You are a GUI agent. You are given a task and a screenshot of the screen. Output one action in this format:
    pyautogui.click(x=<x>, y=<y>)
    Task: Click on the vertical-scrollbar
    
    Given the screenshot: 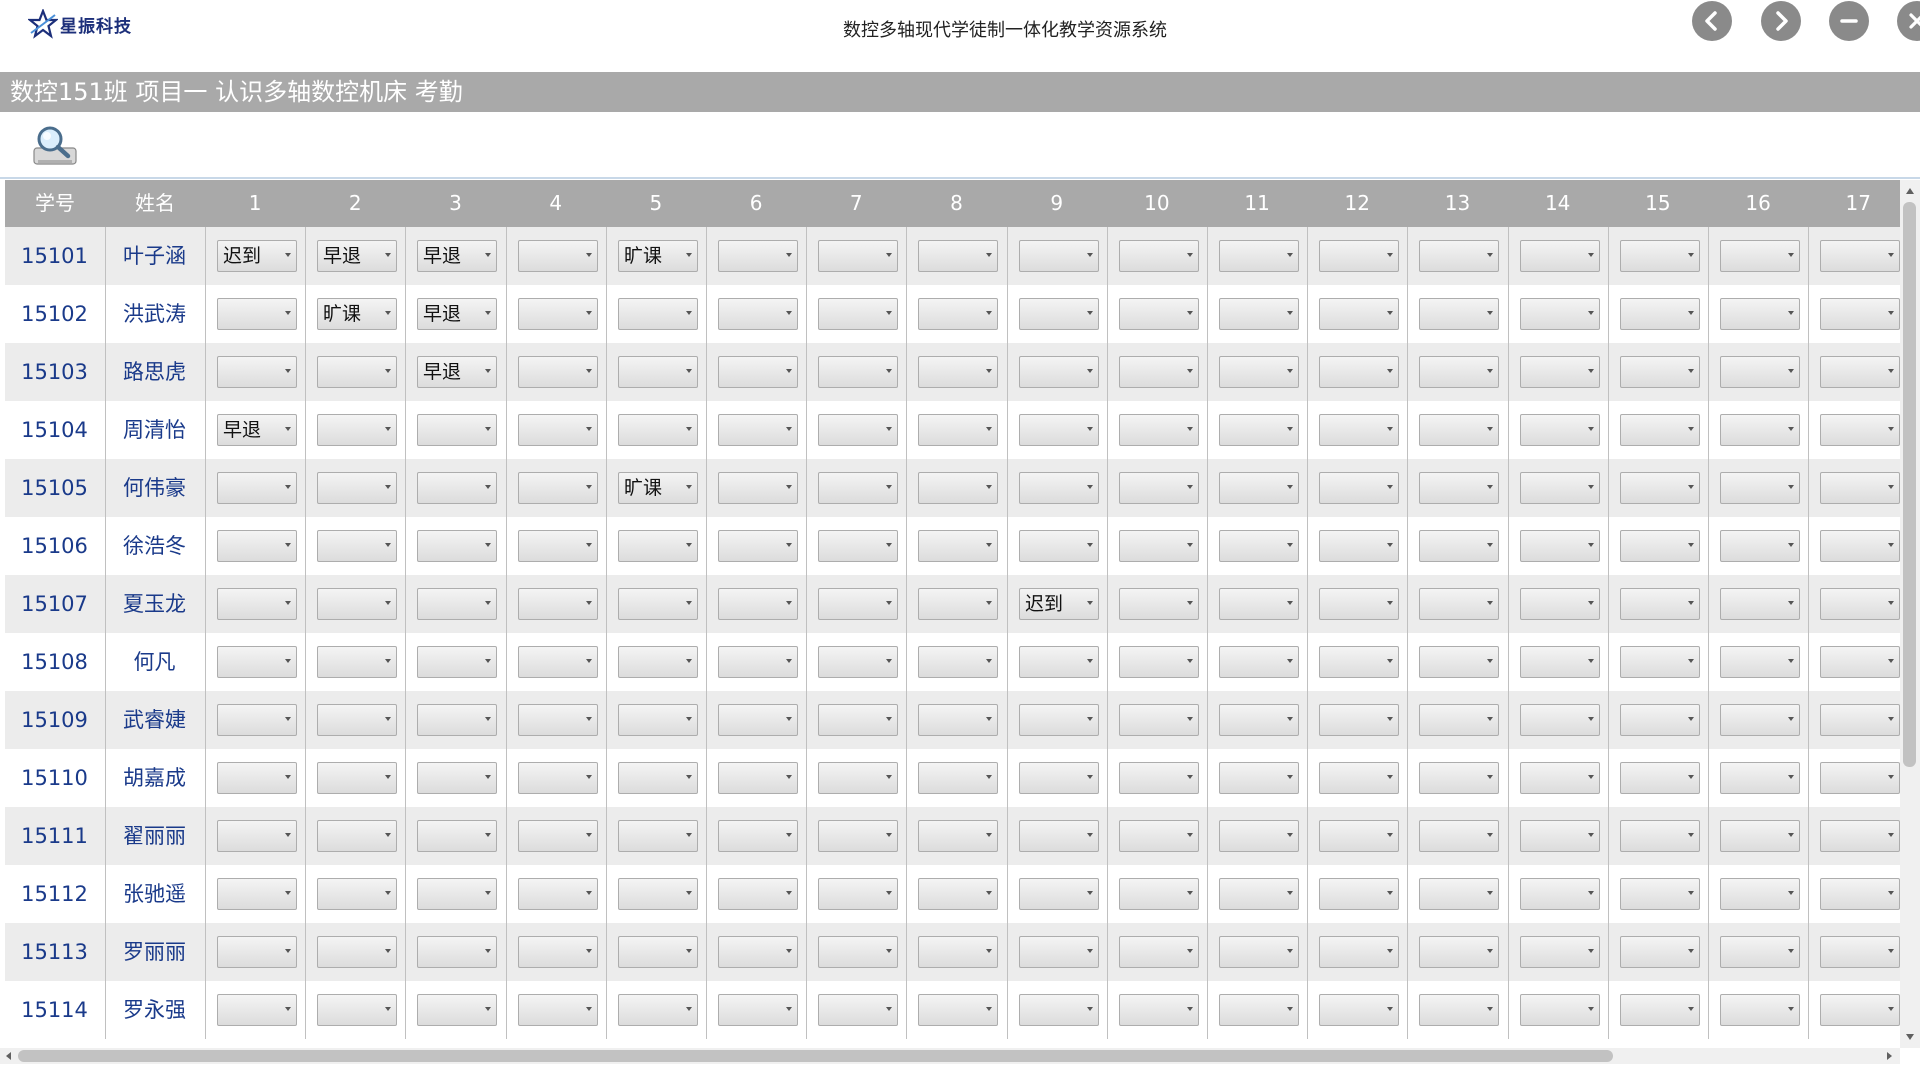 What is the action you would take?
    pyautogui.click(x=1910, y=614)
    